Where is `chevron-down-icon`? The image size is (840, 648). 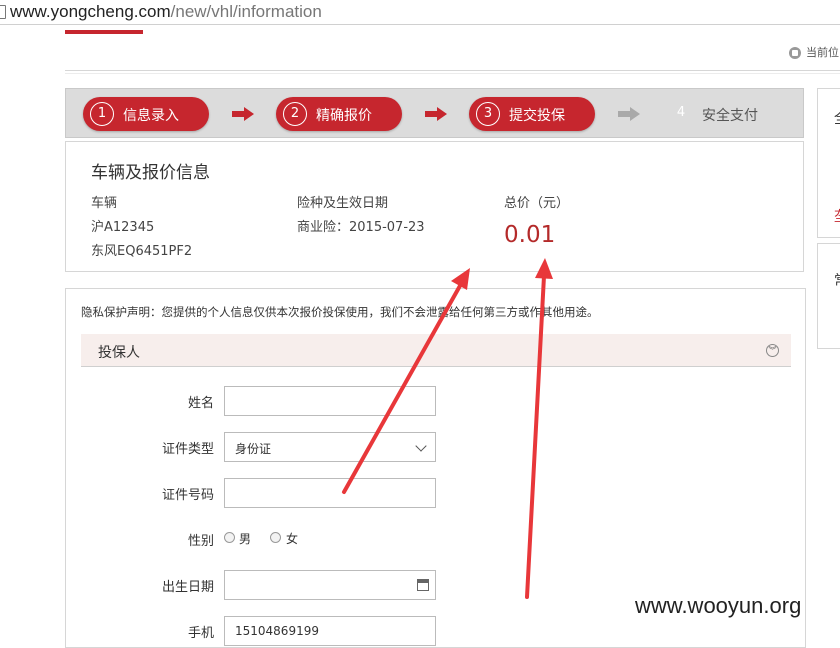 chevron-down-icon is located at coordinates (421, 446).